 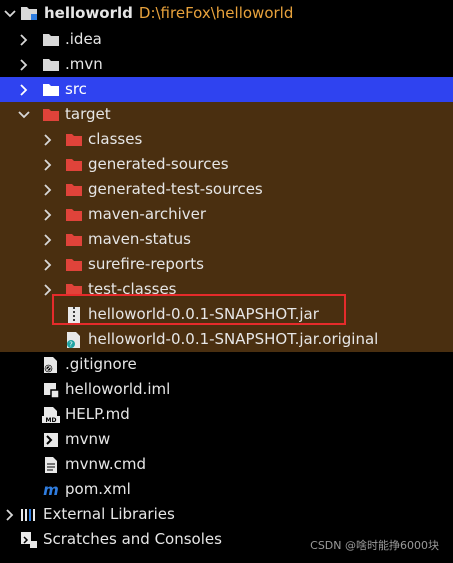 I want to click on tree-row-help: MD HELP.md, so click(x=226, y=414).